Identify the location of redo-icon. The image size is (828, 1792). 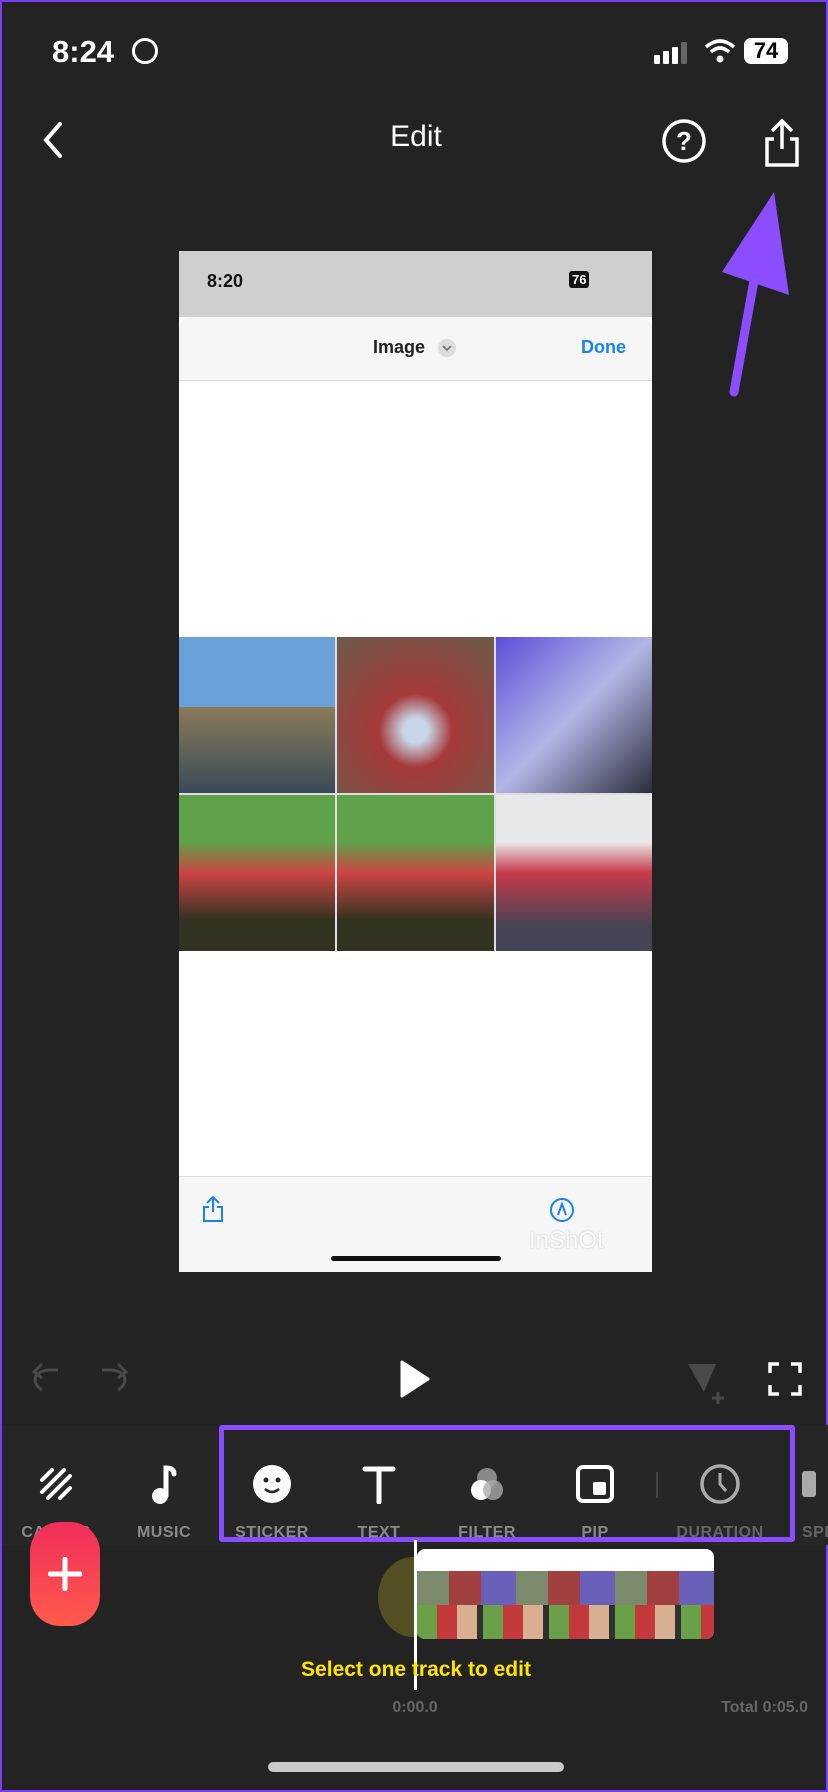
(114, 1378).